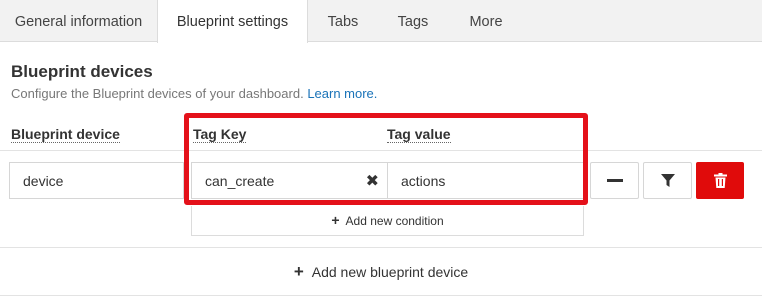  What do you see at coordinates (485, 180) in the screenshot?
I see `tag-value-input: actions` at bounding box center [485, 180].